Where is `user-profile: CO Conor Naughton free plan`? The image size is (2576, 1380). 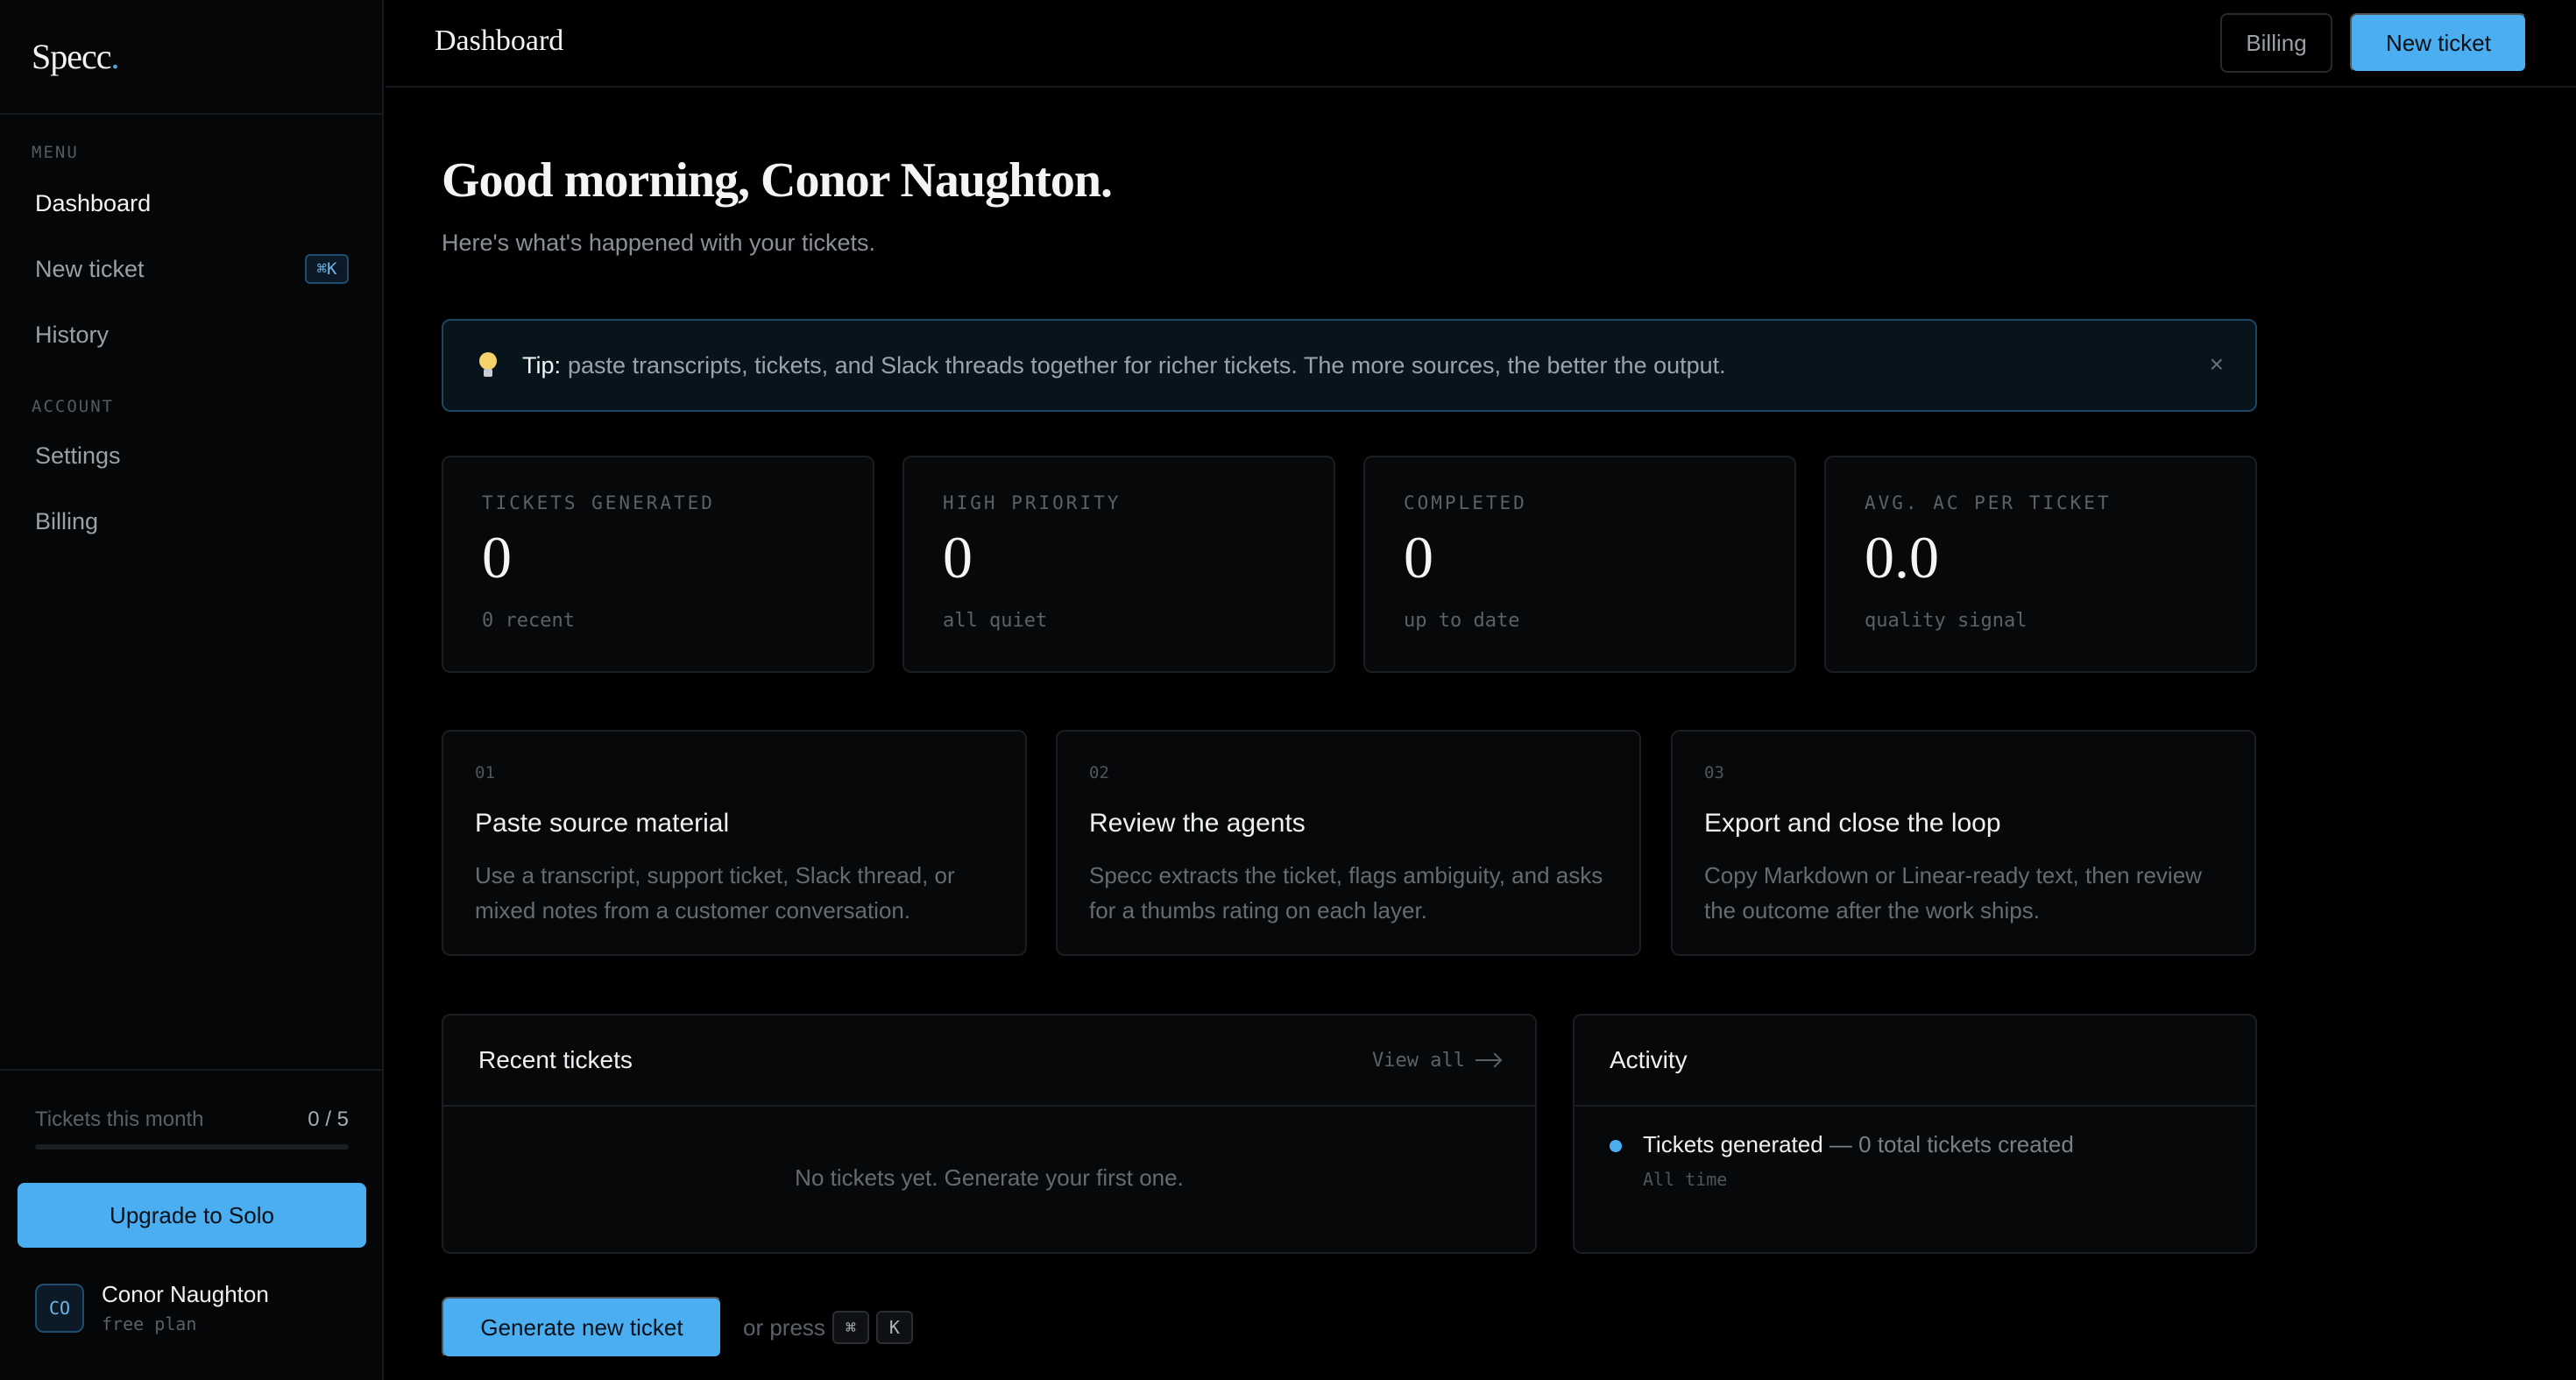
user-profile: CO Conor Naughton free plan is located at coordinates (152, 1307).